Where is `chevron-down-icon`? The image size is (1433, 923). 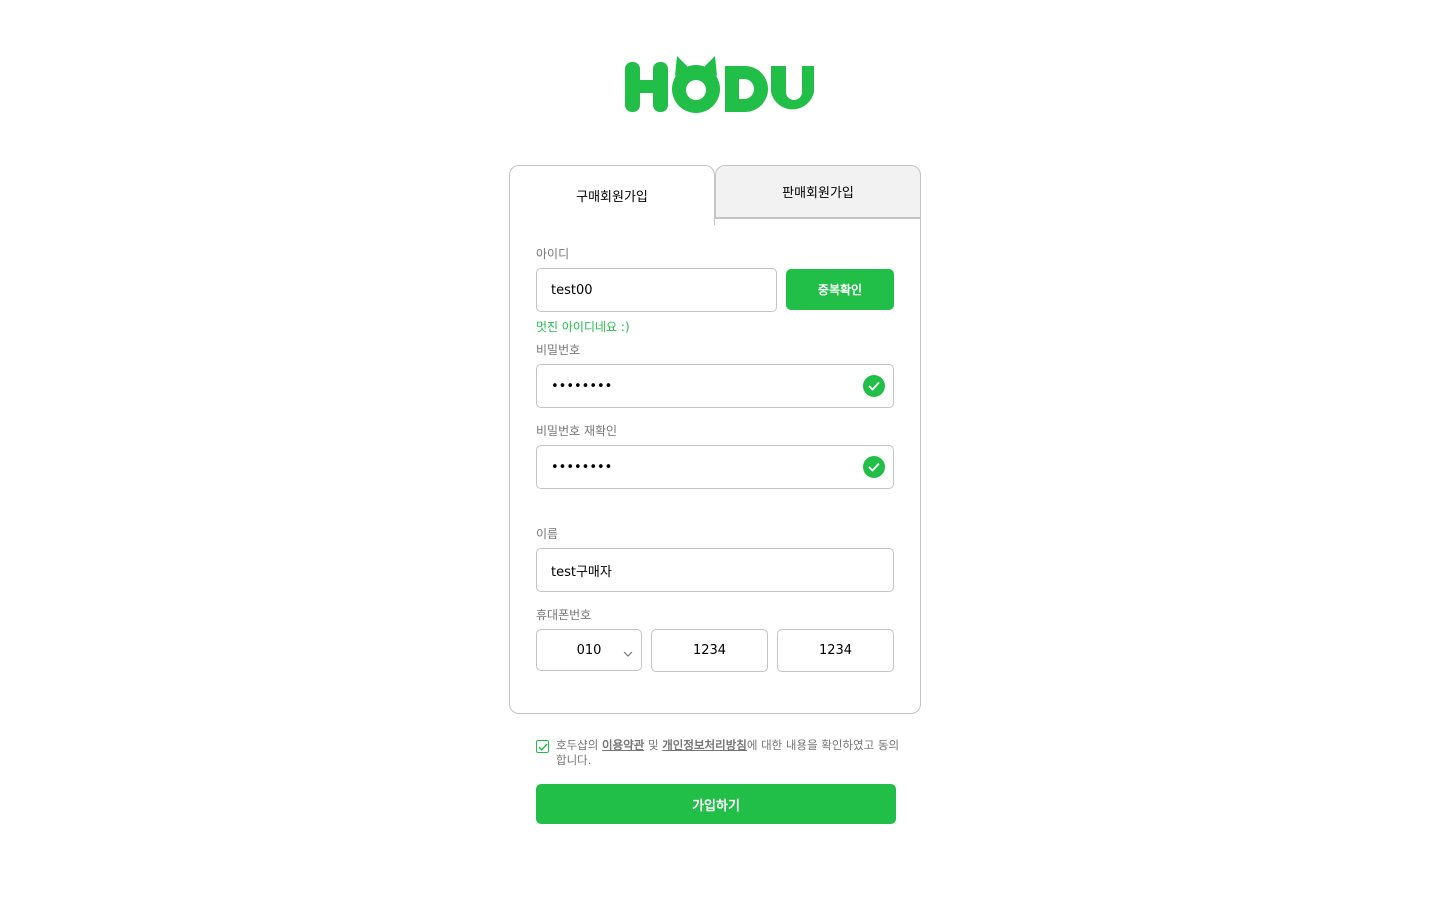 chevron-down-icon is located at coordinates (628, 653).